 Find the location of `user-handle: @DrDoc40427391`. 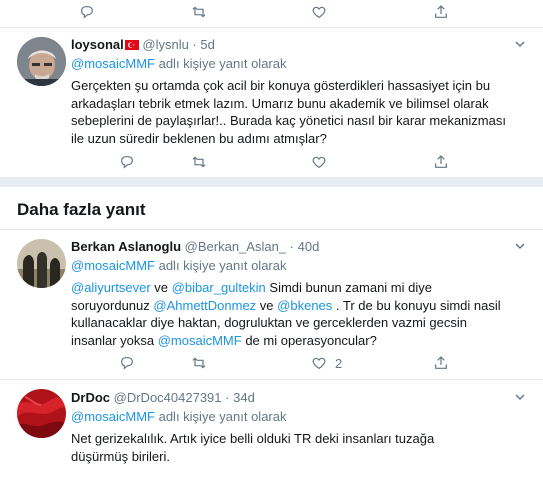

user-handle: @DrDoc40427391 is located at coordinates (168, 397).